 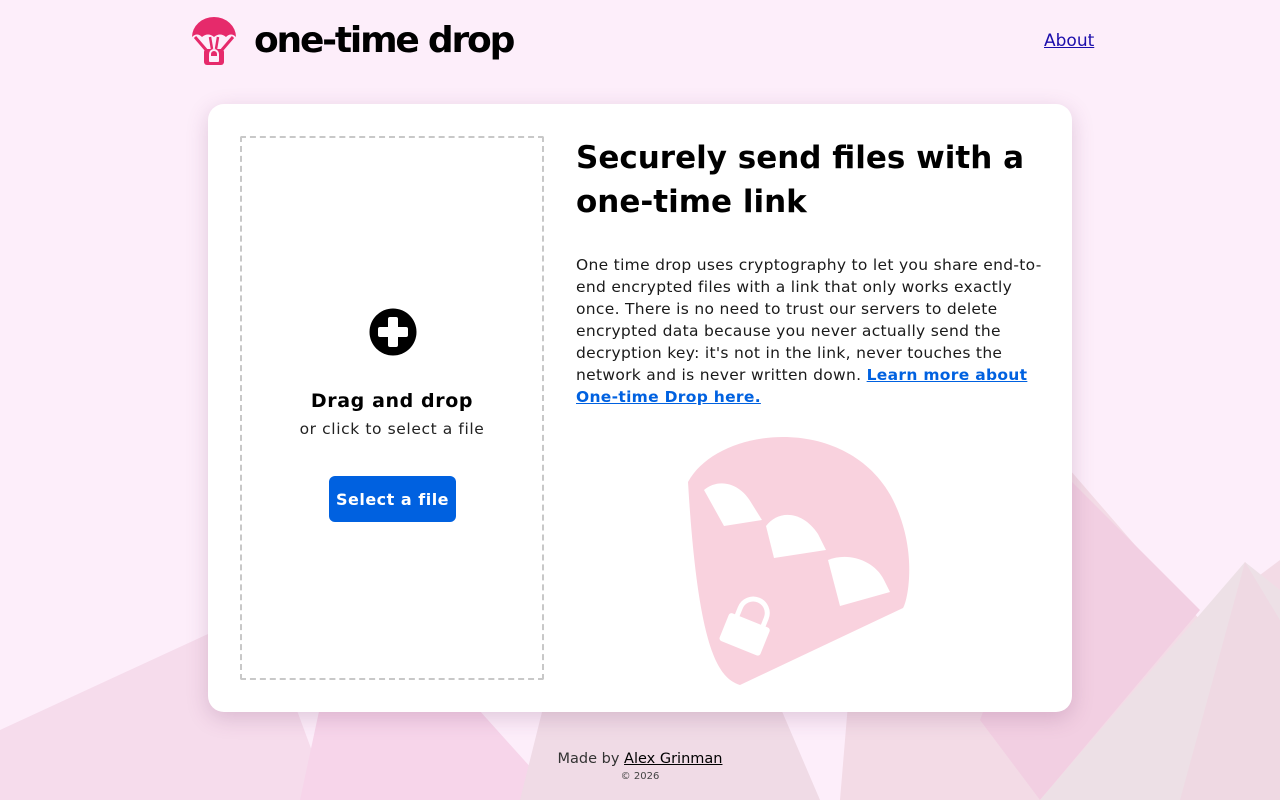 I want to click on page-headline: Securely send files with a one-time link, so click(x=800, y=180).